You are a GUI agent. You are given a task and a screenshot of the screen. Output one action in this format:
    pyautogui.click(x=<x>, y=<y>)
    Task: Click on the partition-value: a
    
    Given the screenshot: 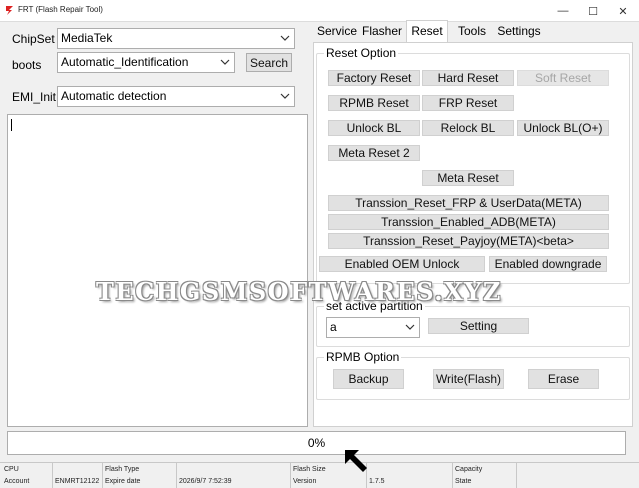 What is the action you would take?
    pyautogui.click(x=333, y=327)
    